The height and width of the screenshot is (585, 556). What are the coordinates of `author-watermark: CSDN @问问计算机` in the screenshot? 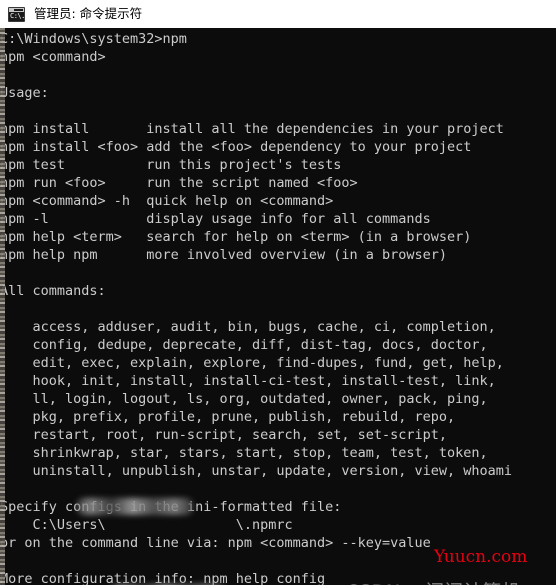 It's located at (433, 582).